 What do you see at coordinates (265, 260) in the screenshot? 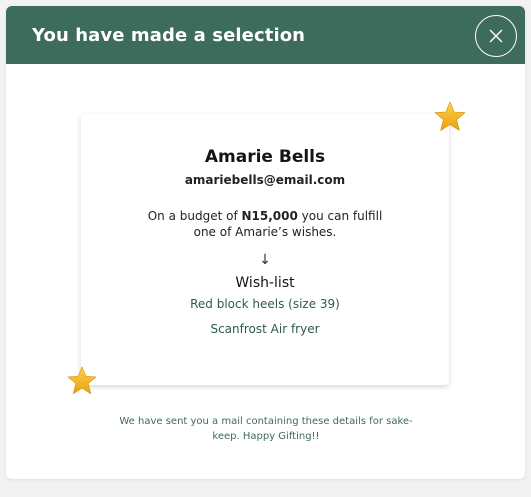
I see `down-arrow-icon: ↓` at bounding box center [265, 260].